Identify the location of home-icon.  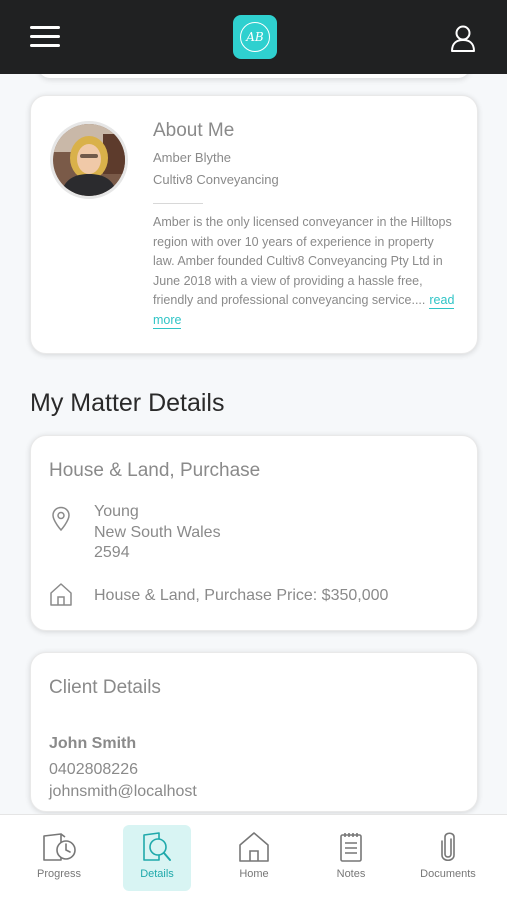
(254, 847).